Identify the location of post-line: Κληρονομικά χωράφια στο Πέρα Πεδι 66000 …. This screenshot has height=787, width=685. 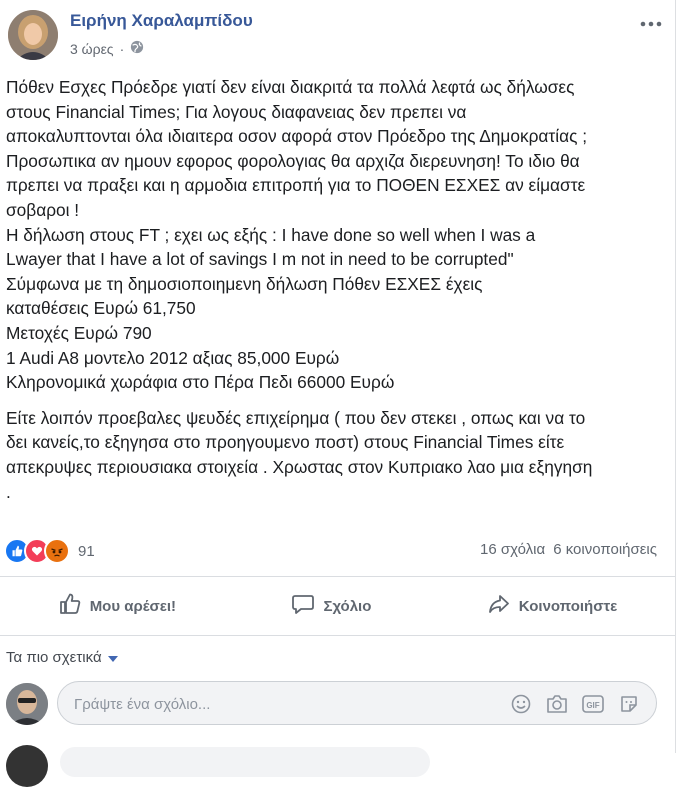
(200, 382).